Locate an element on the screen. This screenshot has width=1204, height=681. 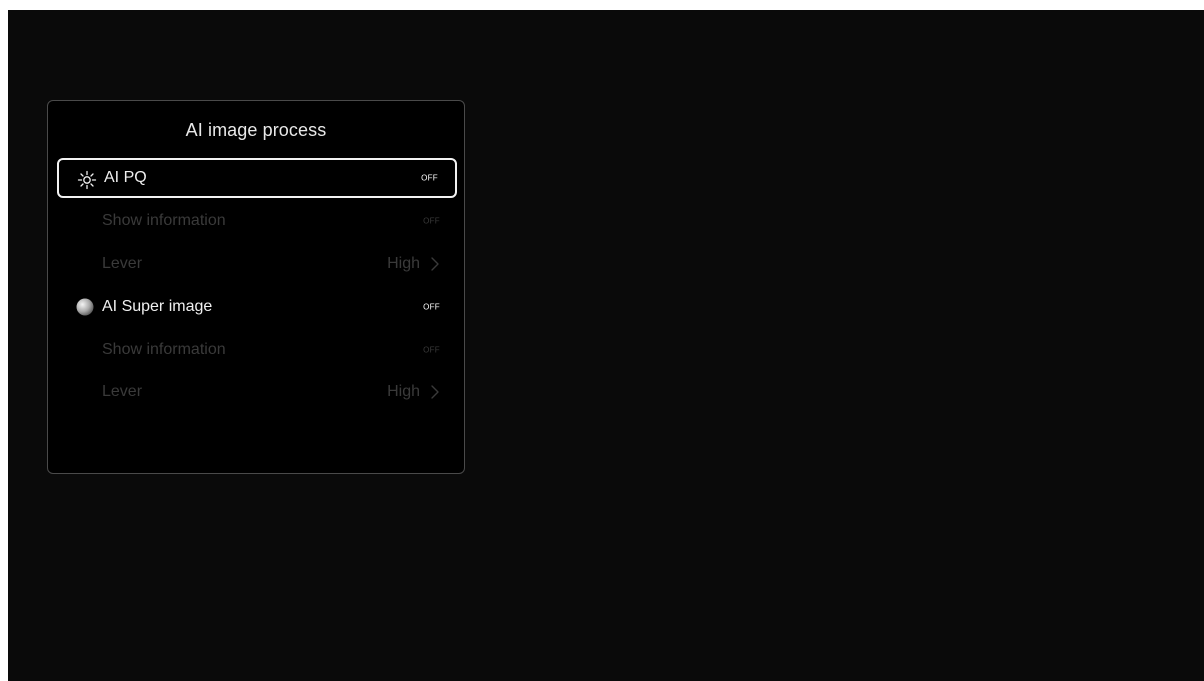
sun-icon is located at coordinates (87, 180).